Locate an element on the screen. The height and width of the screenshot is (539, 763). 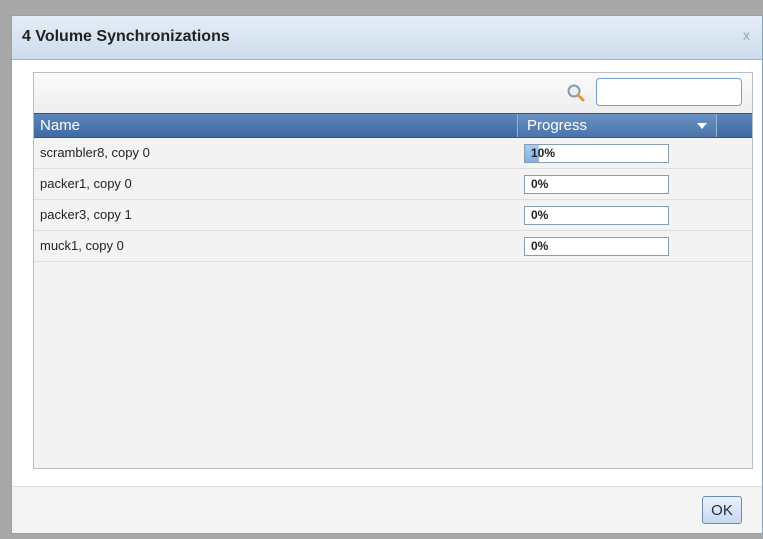
table-row: scrambler8, copy 0 10% is located at coordinates (393, 153).